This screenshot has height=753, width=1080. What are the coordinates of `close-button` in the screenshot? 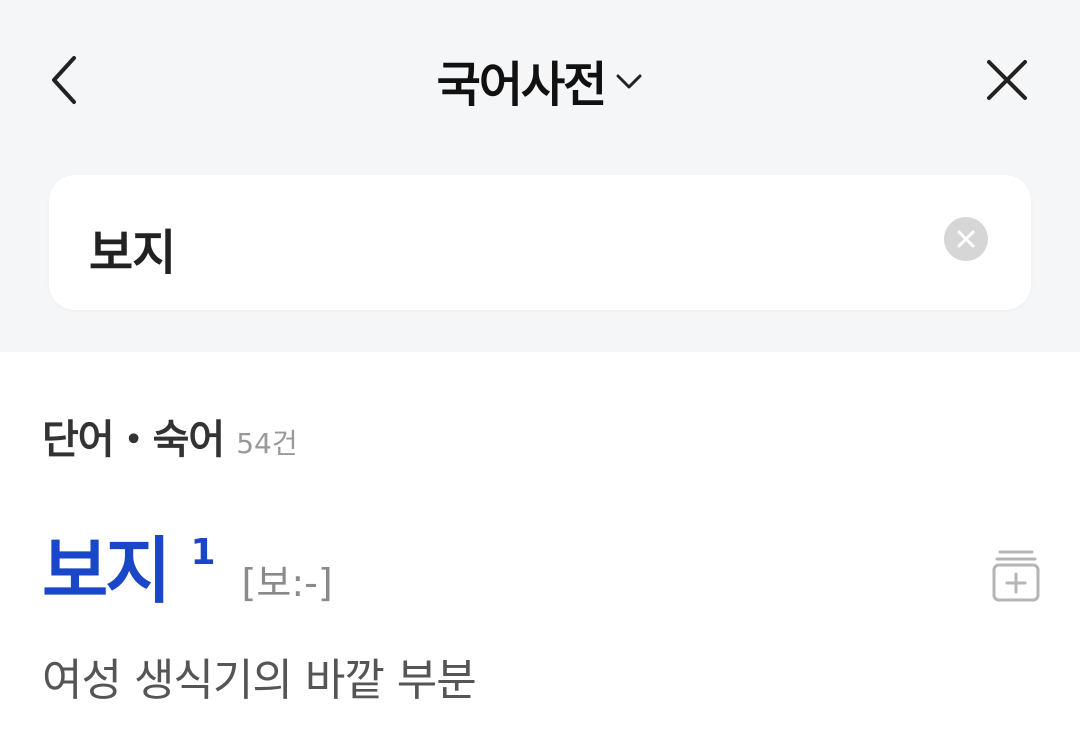 It's located at (1007, 80).